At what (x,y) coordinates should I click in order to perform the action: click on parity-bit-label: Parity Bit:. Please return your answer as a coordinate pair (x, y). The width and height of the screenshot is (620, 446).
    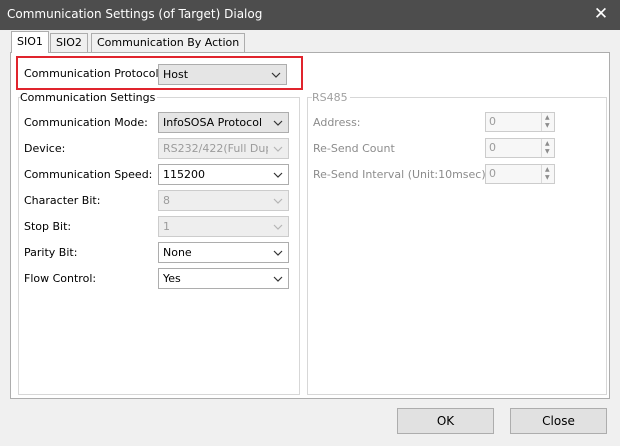
    Looking at the image, I should click on (51, 252).